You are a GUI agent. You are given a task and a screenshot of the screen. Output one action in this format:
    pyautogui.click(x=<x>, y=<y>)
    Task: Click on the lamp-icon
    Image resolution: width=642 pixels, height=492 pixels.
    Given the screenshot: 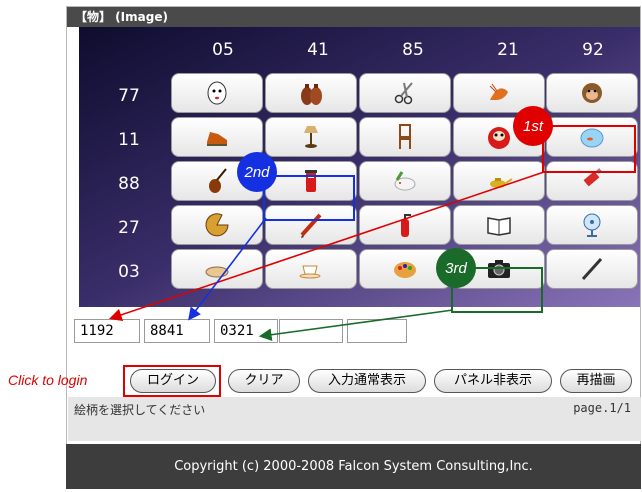 What is the action you would take?
    pyautogui.click(x=311, y=137)
    